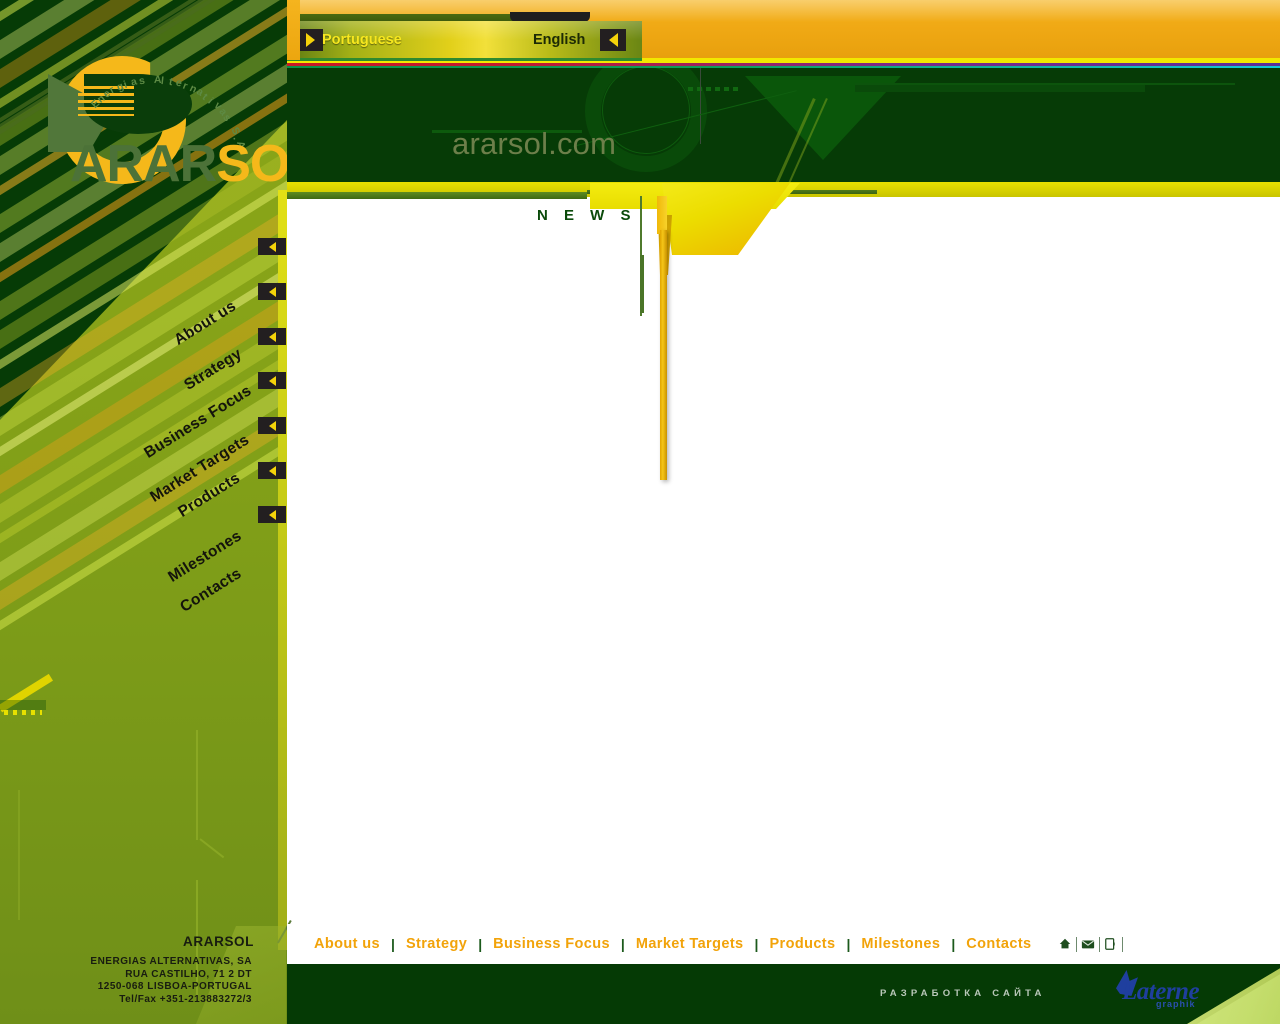 This screenshot has width=1280, height=1024. Describe the element at coordinates (690, 944) in the screenshot. I see `footer-link-market-targets: Market Targets` at that location.